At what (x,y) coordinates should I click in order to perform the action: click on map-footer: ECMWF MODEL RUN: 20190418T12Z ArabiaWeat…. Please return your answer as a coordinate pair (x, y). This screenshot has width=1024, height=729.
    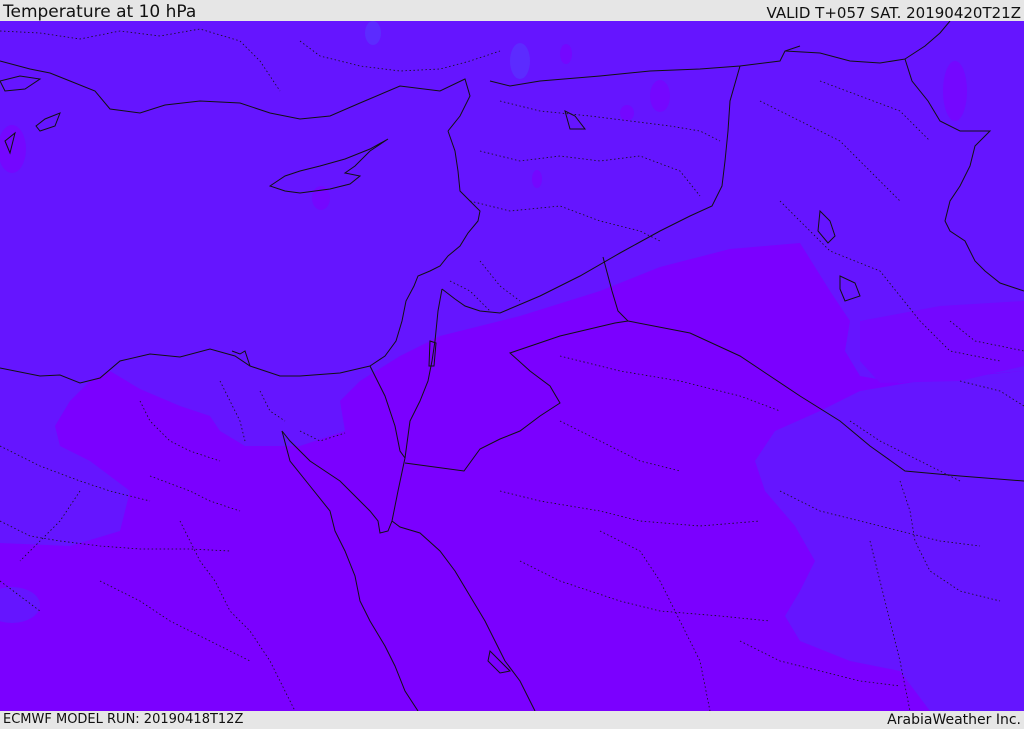
    Looking at the image, I should click on (512, 720).